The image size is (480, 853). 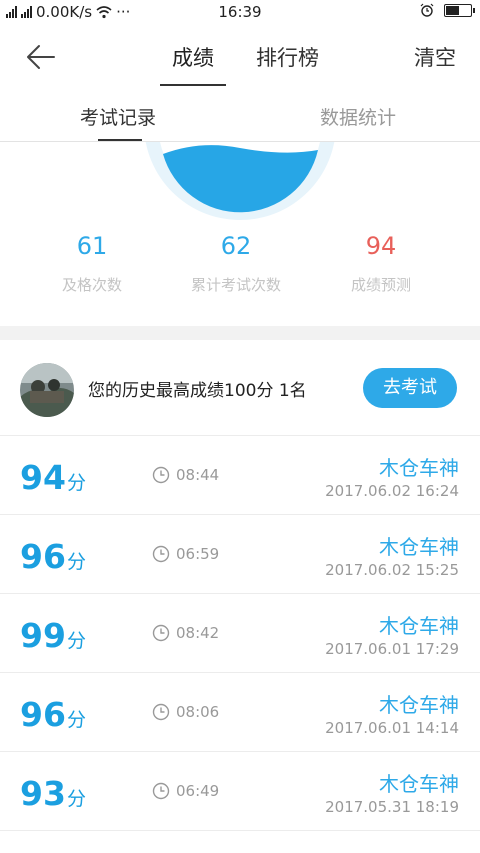 I want to click on record-score: 93分, so click(x=53, y=793).